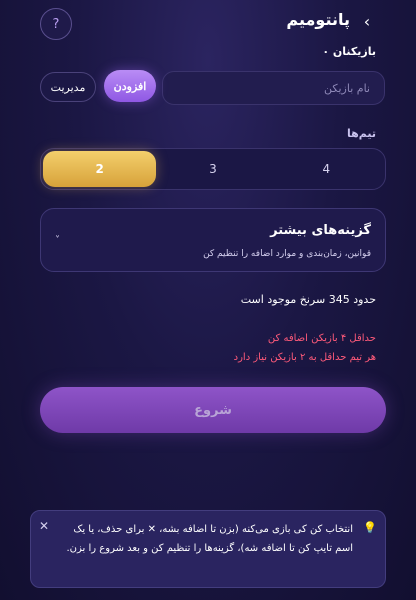 This screenshot has width=416, height=600. I want to click on player-name-input, so click(273, 88).